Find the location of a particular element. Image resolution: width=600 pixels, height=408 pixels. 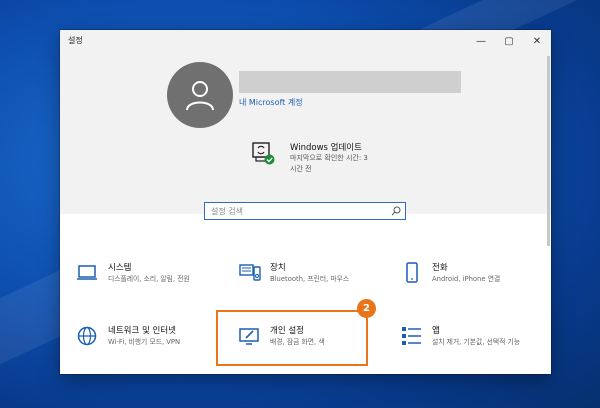

microsoft-account-link: 내 Microsoft 계정 is located at coordinates (271, 102).